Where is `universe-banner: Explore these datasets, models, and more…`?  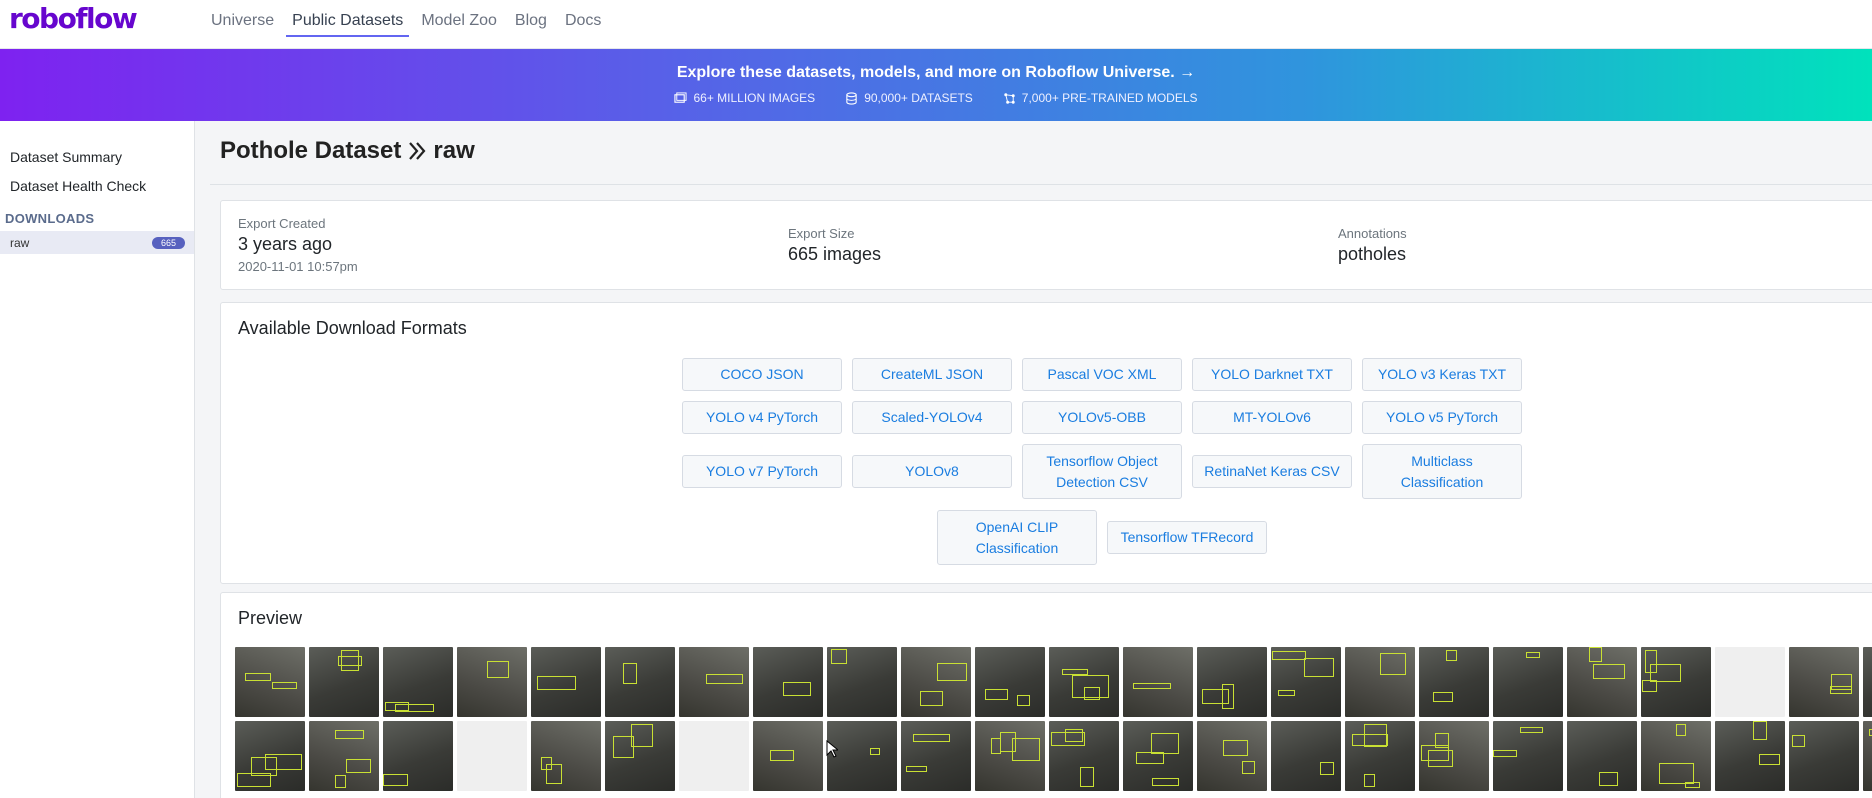
universe-banner: Explore these datasets, models, and more… is located at coordinates (936, 85).